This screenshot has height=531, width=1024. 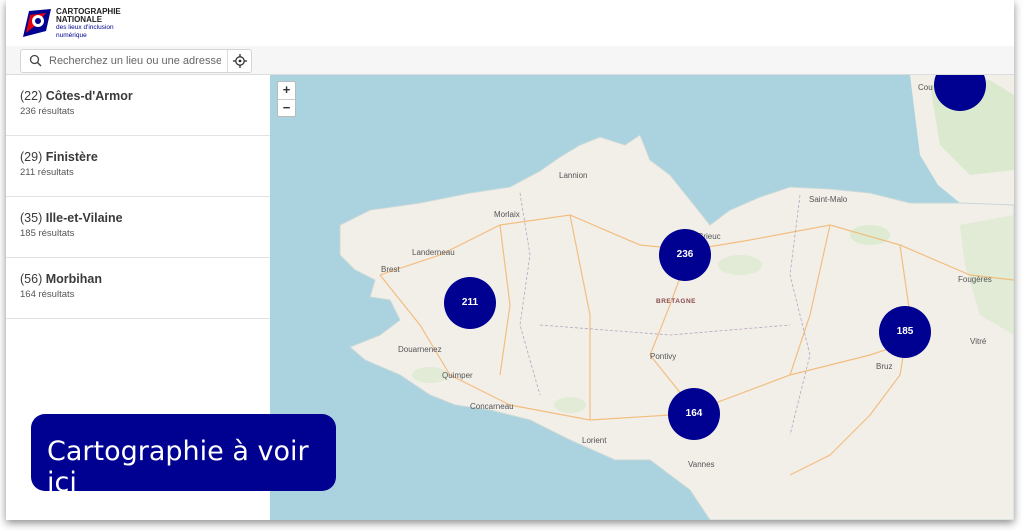 I want to click on search-bar, so click(x=510, y=60).